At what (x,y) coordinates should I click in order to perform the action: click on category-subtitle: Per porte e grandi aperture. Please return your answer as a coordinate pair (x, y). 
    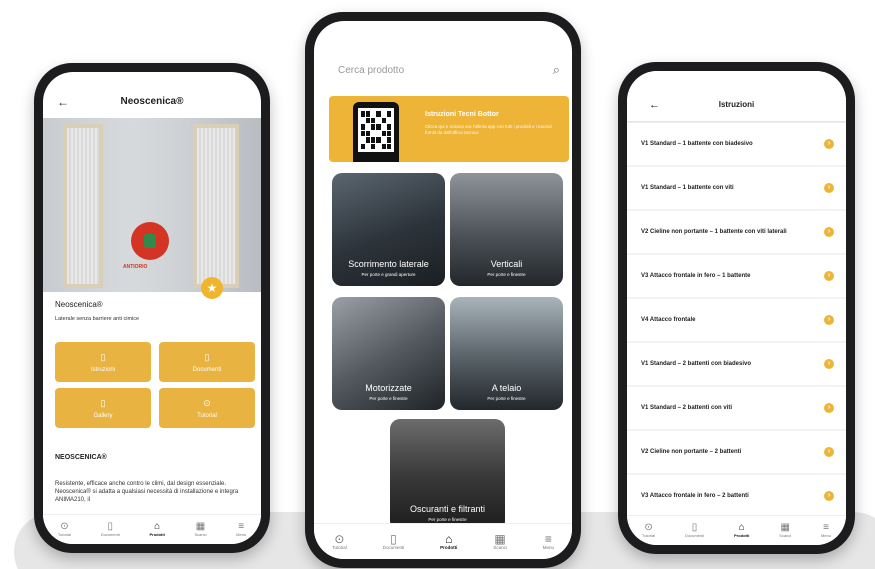
    Looking at the image, I should click on (388, 274).